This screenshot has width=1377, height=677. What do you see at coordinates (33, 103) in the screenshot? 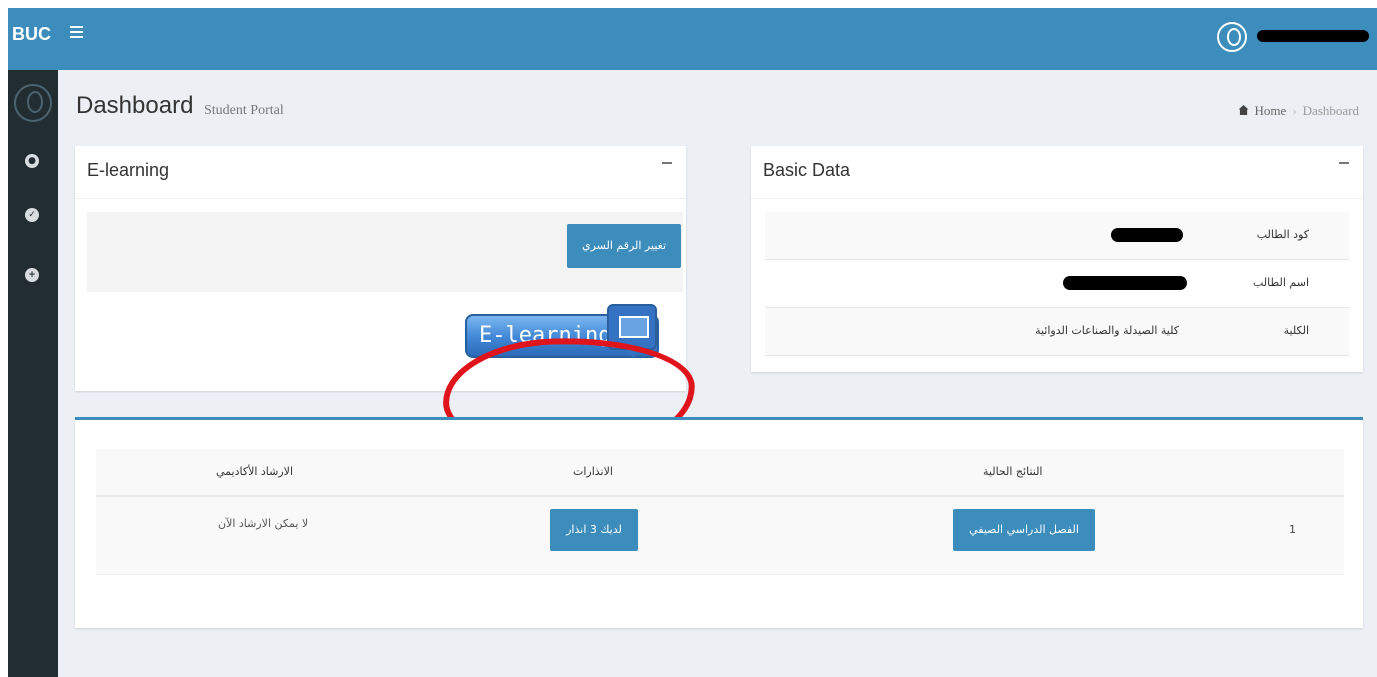
I see `sidebar-avatar-icon` at bounding box center [33, 103].